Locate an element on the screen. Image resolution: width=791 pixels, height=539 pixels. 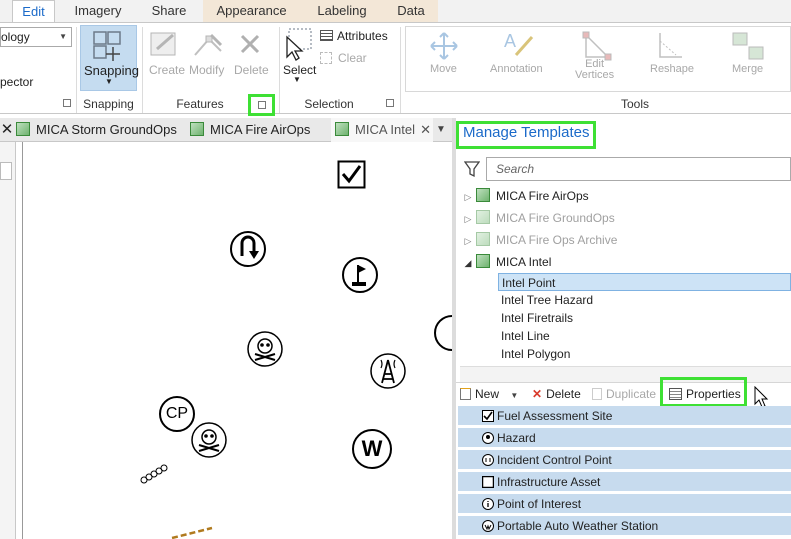
layer-item-intel-polygon: Intel Polygon is located at coordinates (644, 354).